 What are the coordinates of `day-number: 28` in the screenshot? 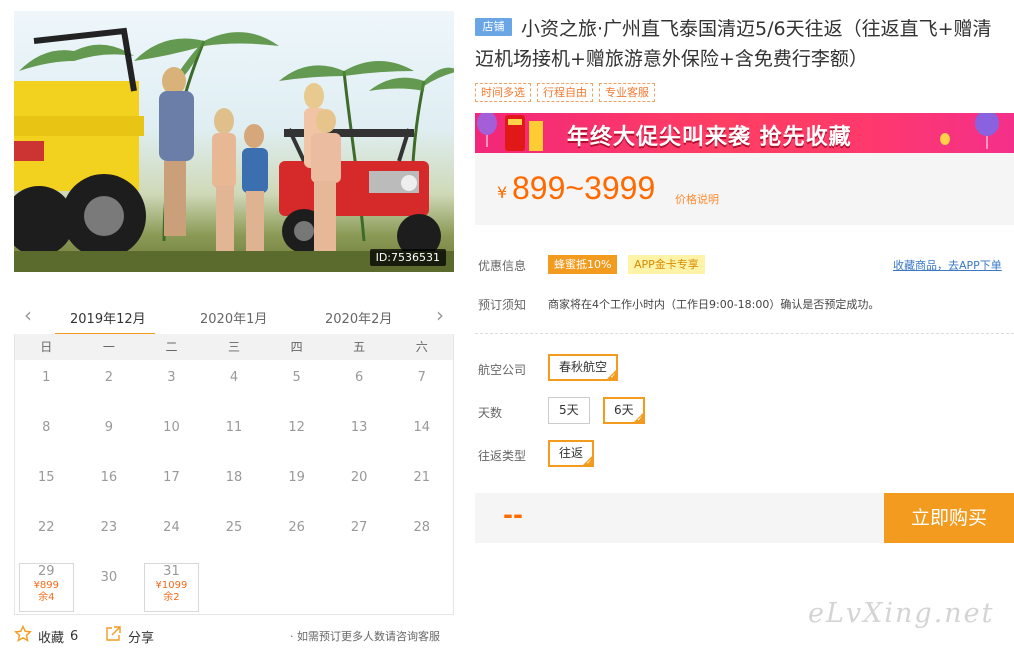 It's located at (422, 527).